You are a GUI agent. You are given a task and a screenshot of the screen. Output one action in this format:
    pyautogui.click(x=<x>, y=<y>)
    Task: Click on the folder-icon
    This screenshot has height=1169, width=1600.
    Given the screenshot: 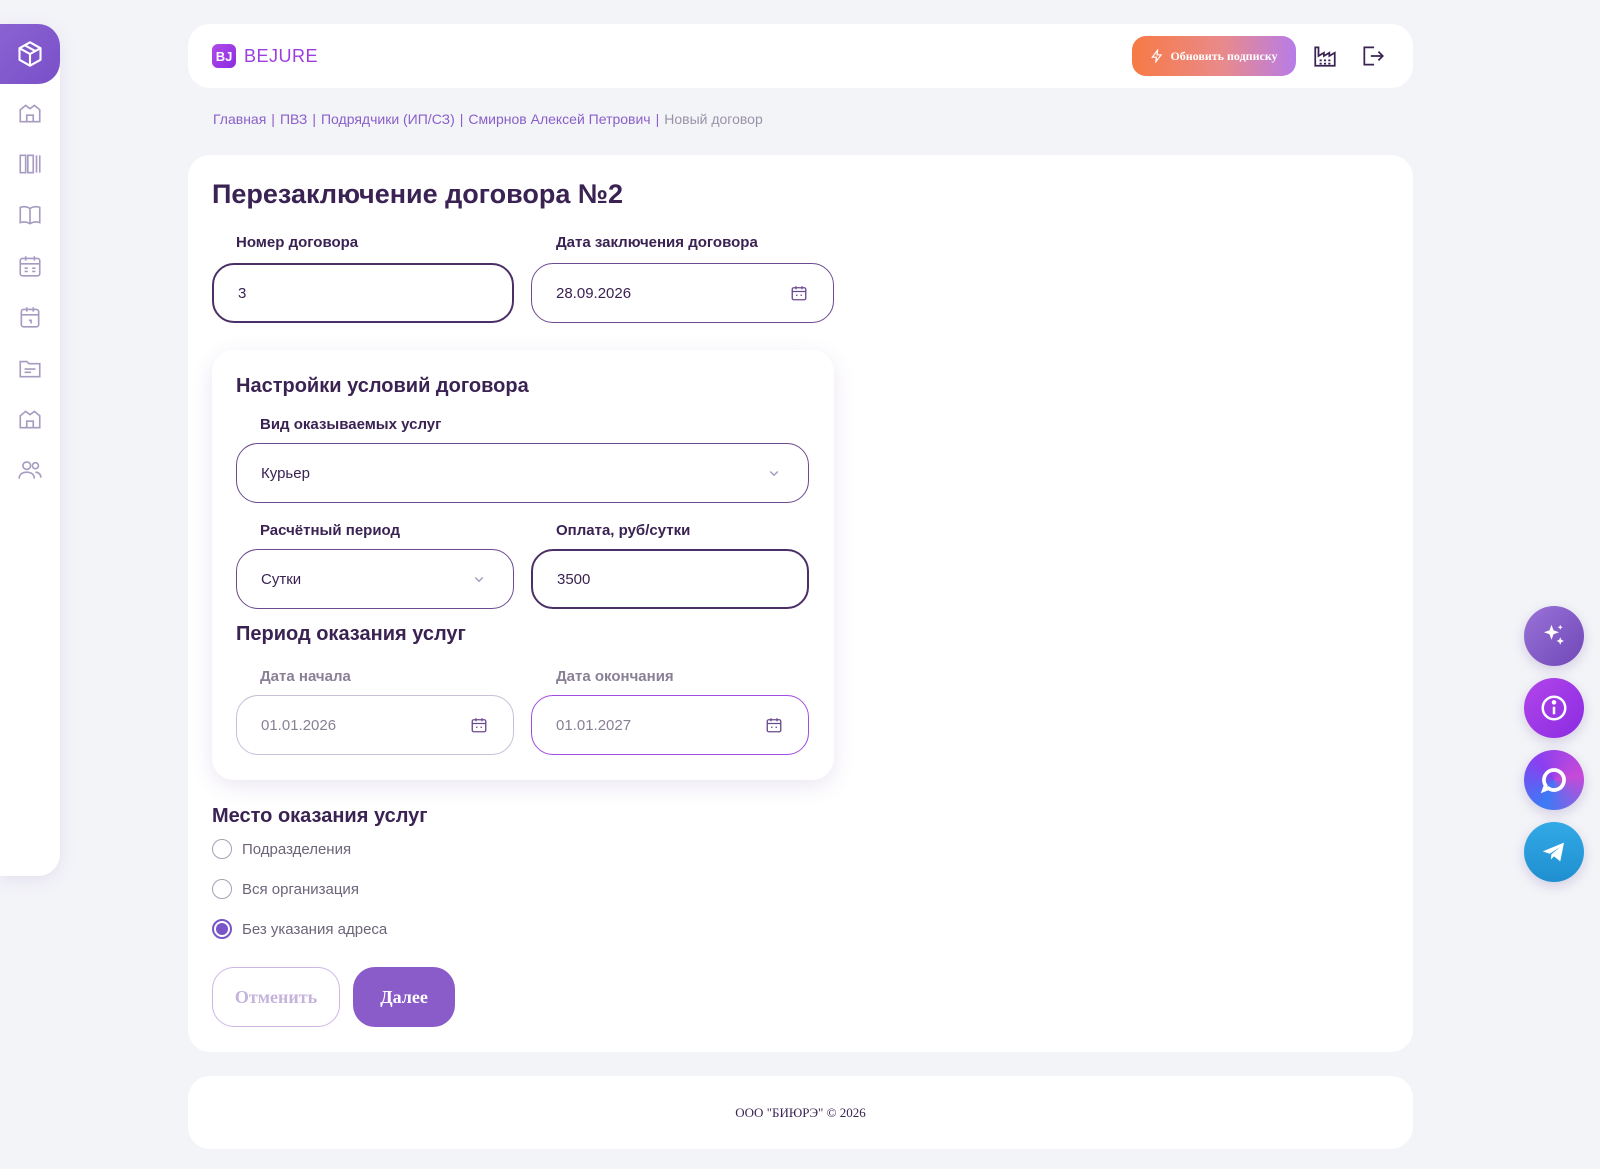 What is the action you would take?
    pyautogui.click(x=30, y=369)
    